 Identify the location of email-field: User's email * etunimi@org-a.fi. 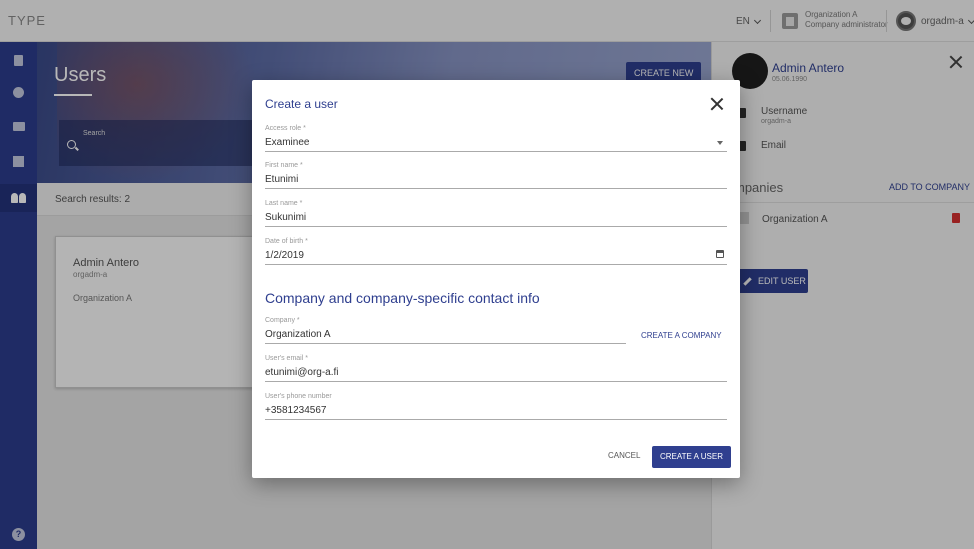
(496, 368).